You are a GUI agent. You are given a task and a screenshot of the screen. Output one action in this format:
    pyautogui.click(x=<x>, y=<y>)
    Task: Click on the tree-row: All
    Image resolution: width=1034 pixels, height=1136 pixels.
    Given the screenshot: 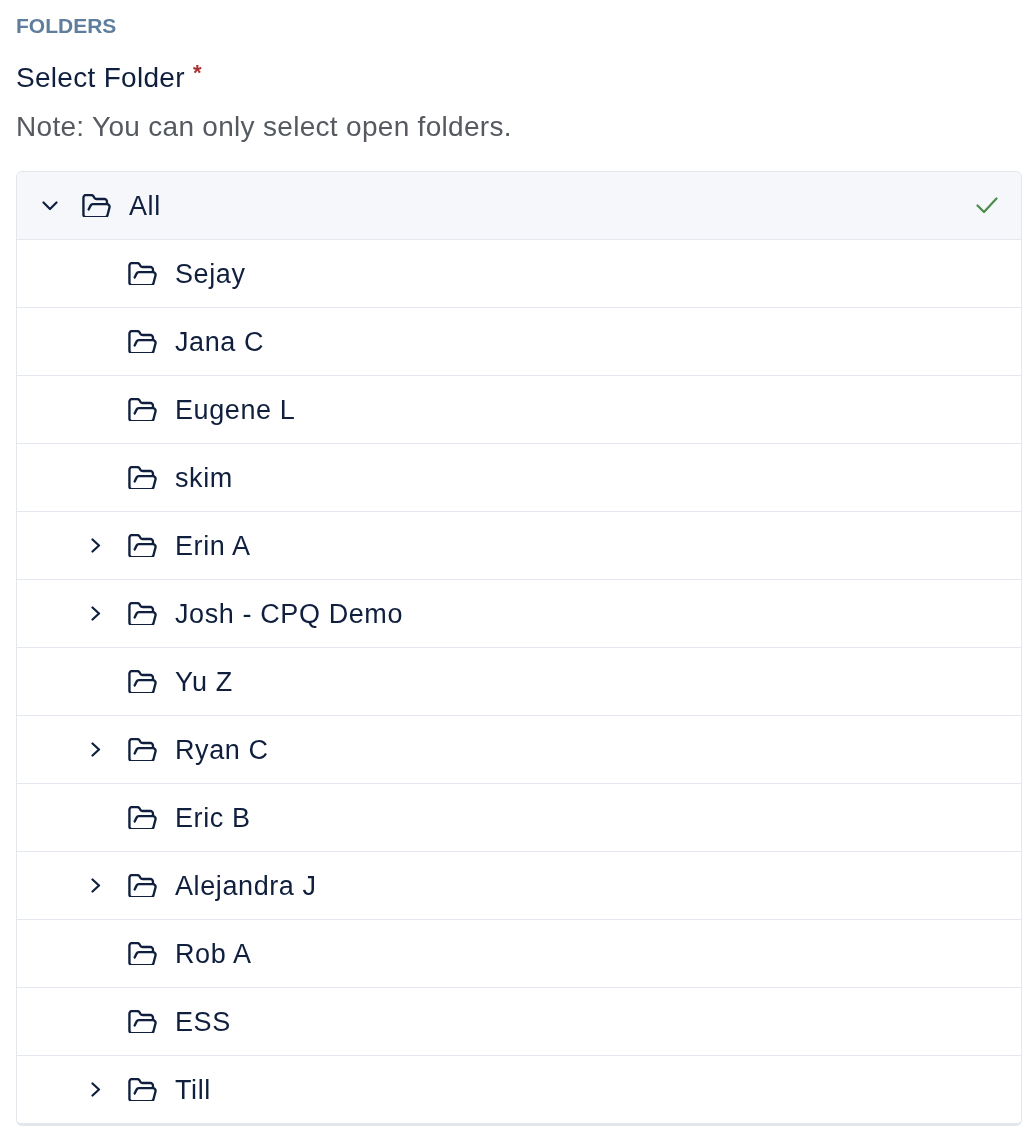 What is the action you would take?
    pyautogui.click(x=519, y=206)
    